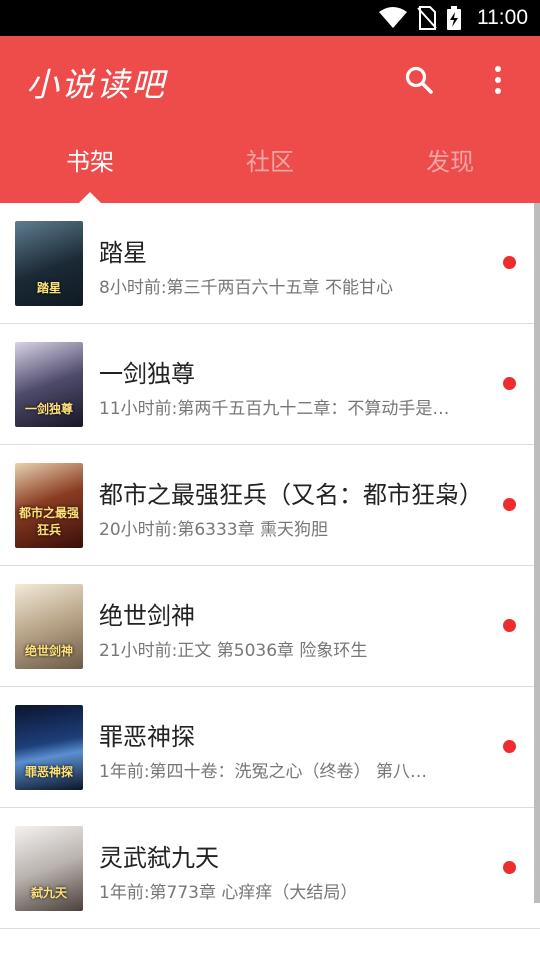 Image resolution: width=540 pixels, height=960 pixels. What do you see at coordinates (49, 747) in the screenshot?
I see `book-cover: 罪恶神探` at bounding box center [49, 747].